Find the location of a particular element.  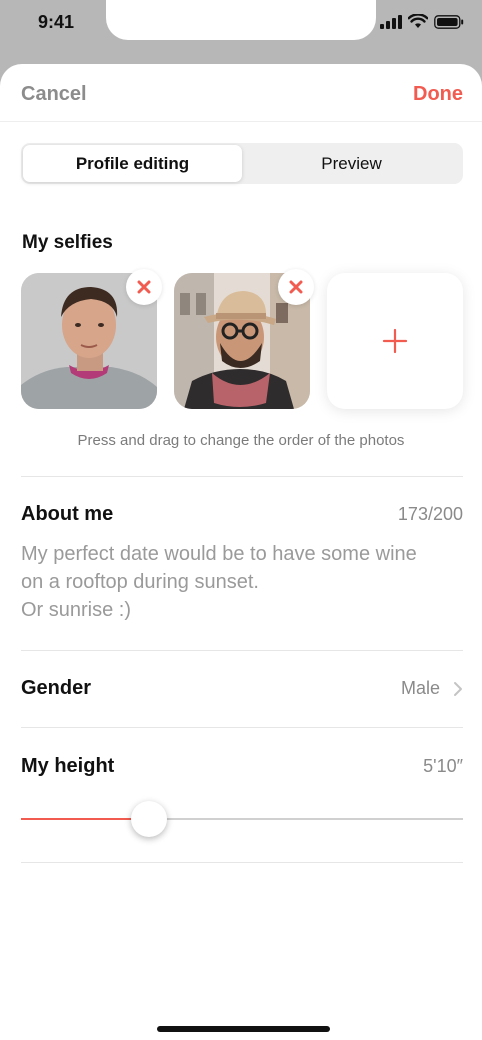

segmented-control: Profile editing Preview is located at coordinates (242, 163).